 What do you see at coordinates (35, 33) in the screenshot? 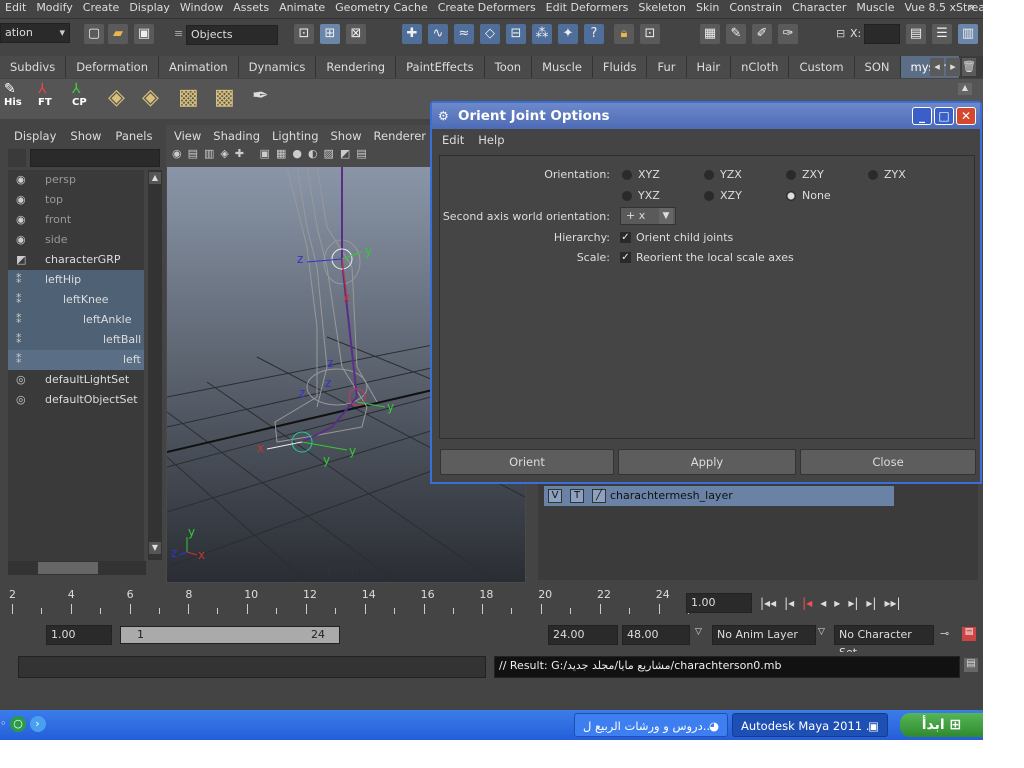
I see `menu-set-dropdown: ation ▾` at bounding box center [35, 33].